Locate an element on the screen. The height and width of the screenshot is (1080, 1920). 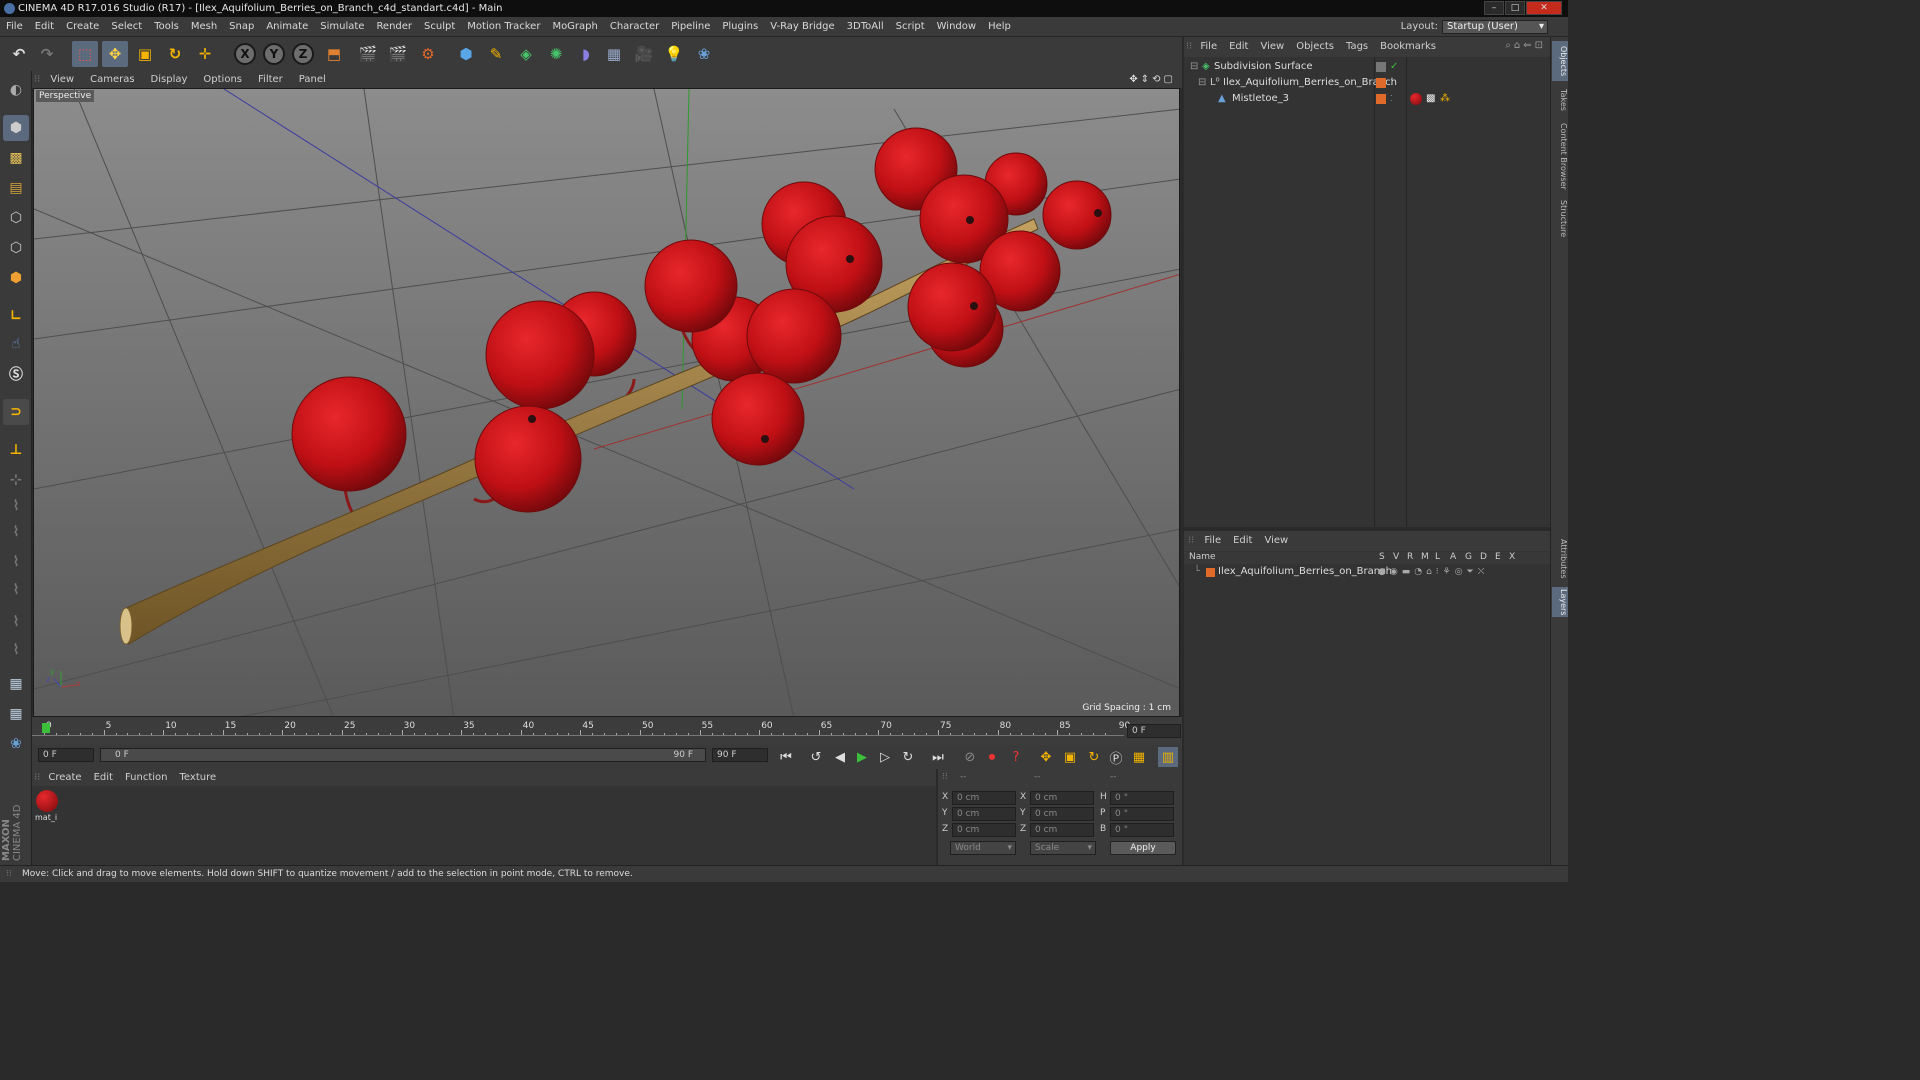
material-menu-create: Create is located at coordinates (64, 777).